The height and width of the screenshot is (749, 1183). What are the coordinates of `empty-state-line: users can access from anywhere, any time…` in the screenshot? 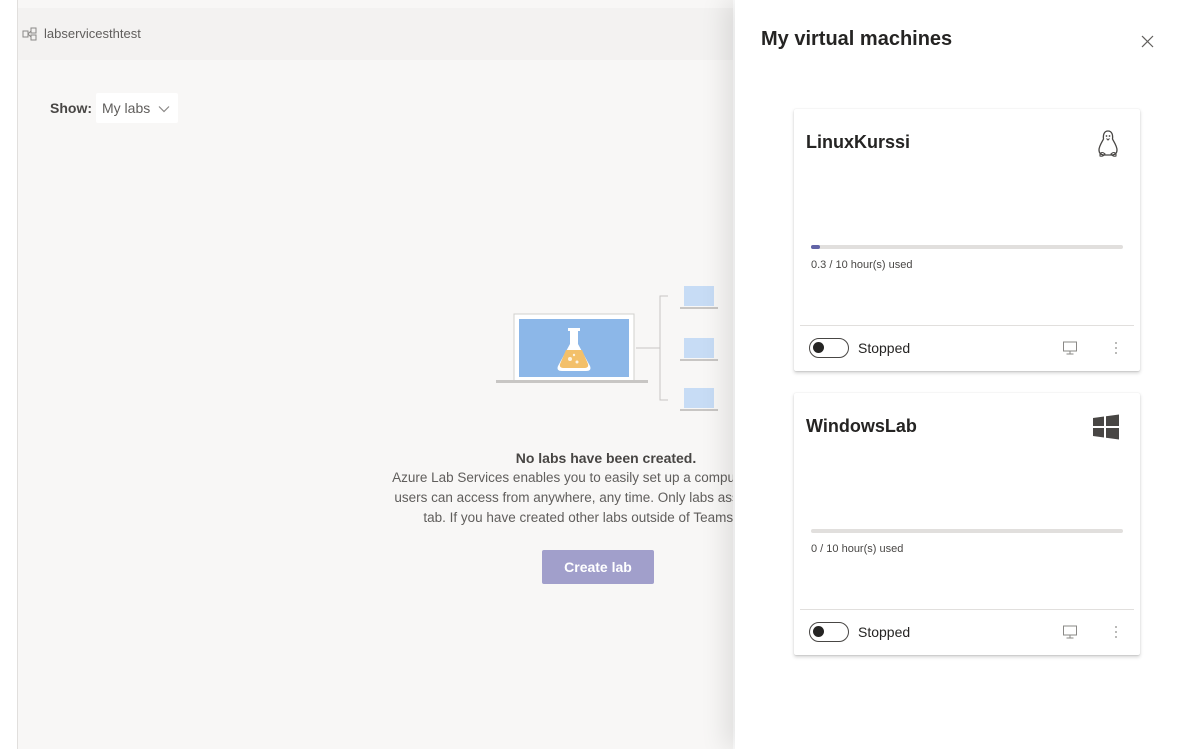 It's located at (563, 497).